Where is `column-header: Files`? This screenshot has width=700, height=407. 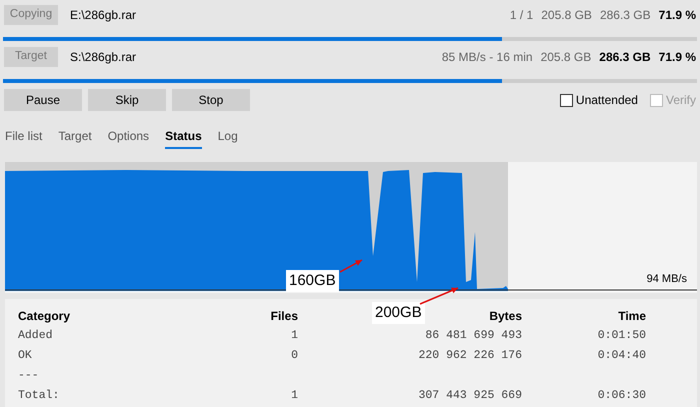 column-header: Files is located at coordinates (284, 316).